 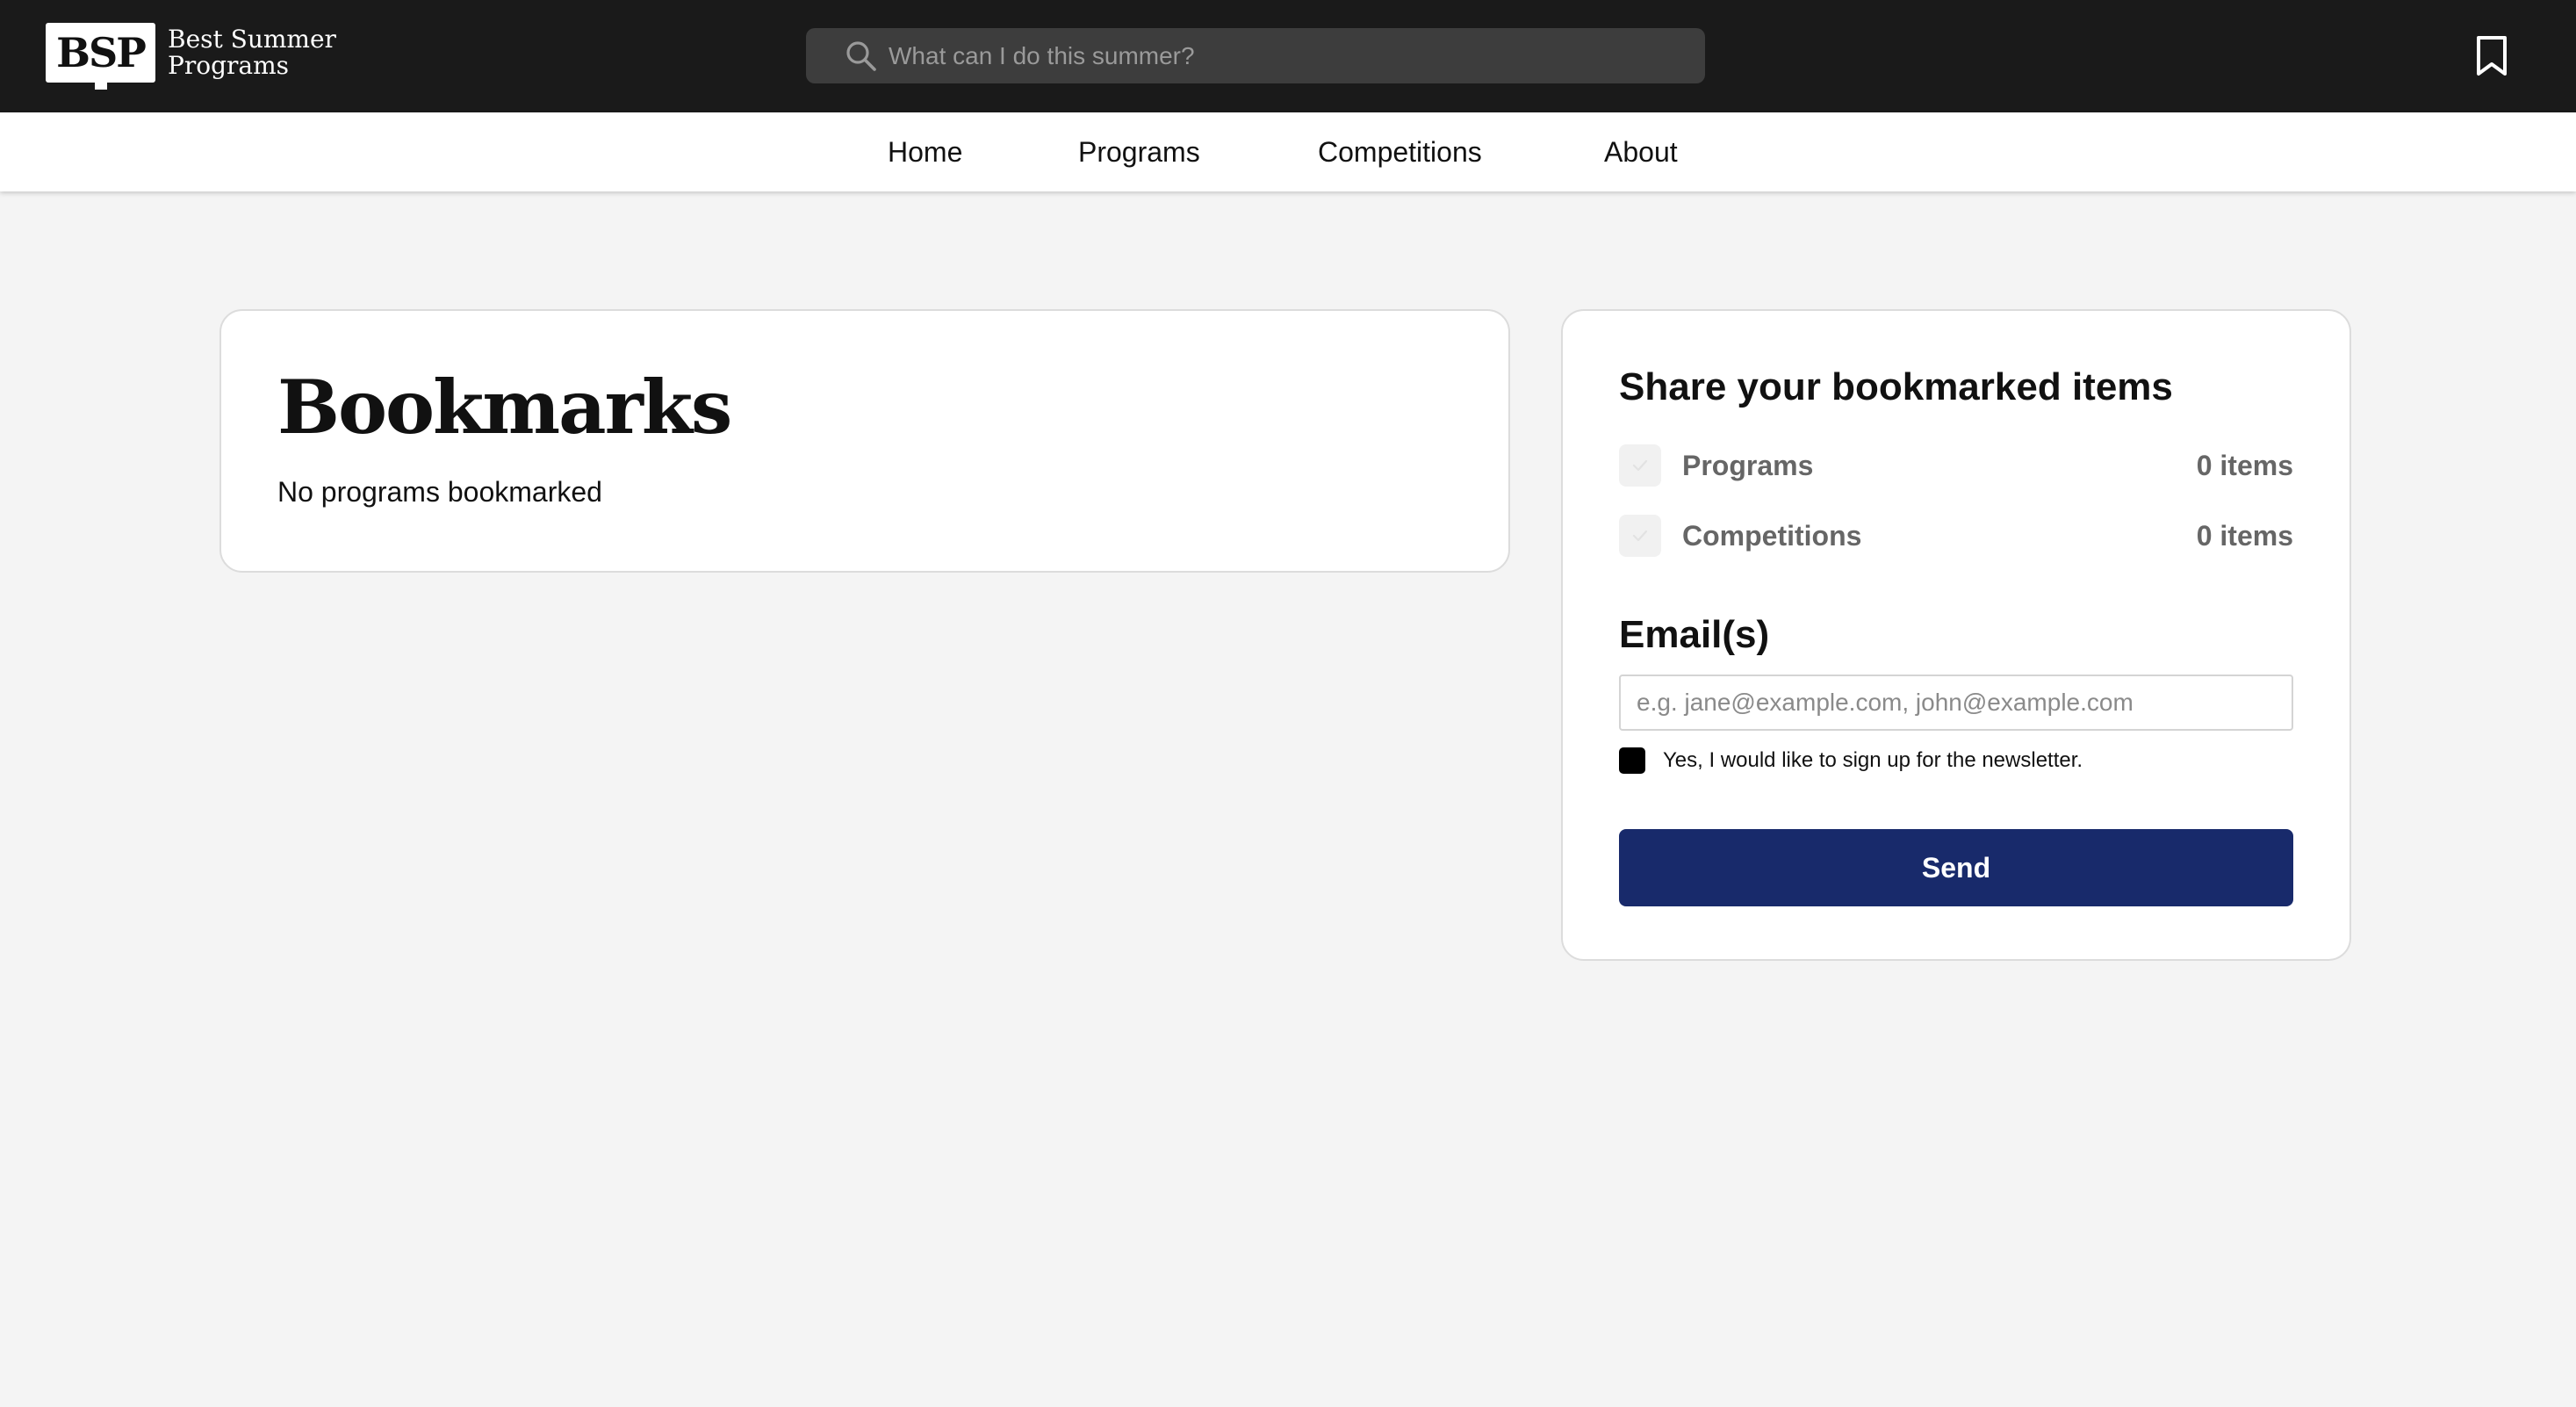 I want to click on share-option-label: Programs, so click(x=1748, y=465).